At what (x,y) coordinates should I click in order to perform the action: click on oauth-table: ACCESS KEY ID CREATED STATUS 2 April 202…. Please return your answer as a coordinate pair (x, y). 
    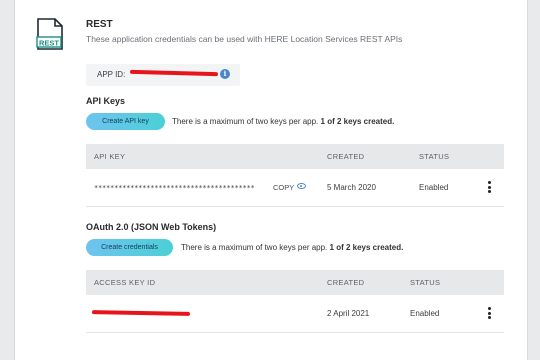
    Looking at the image, I should click on (295, 301).